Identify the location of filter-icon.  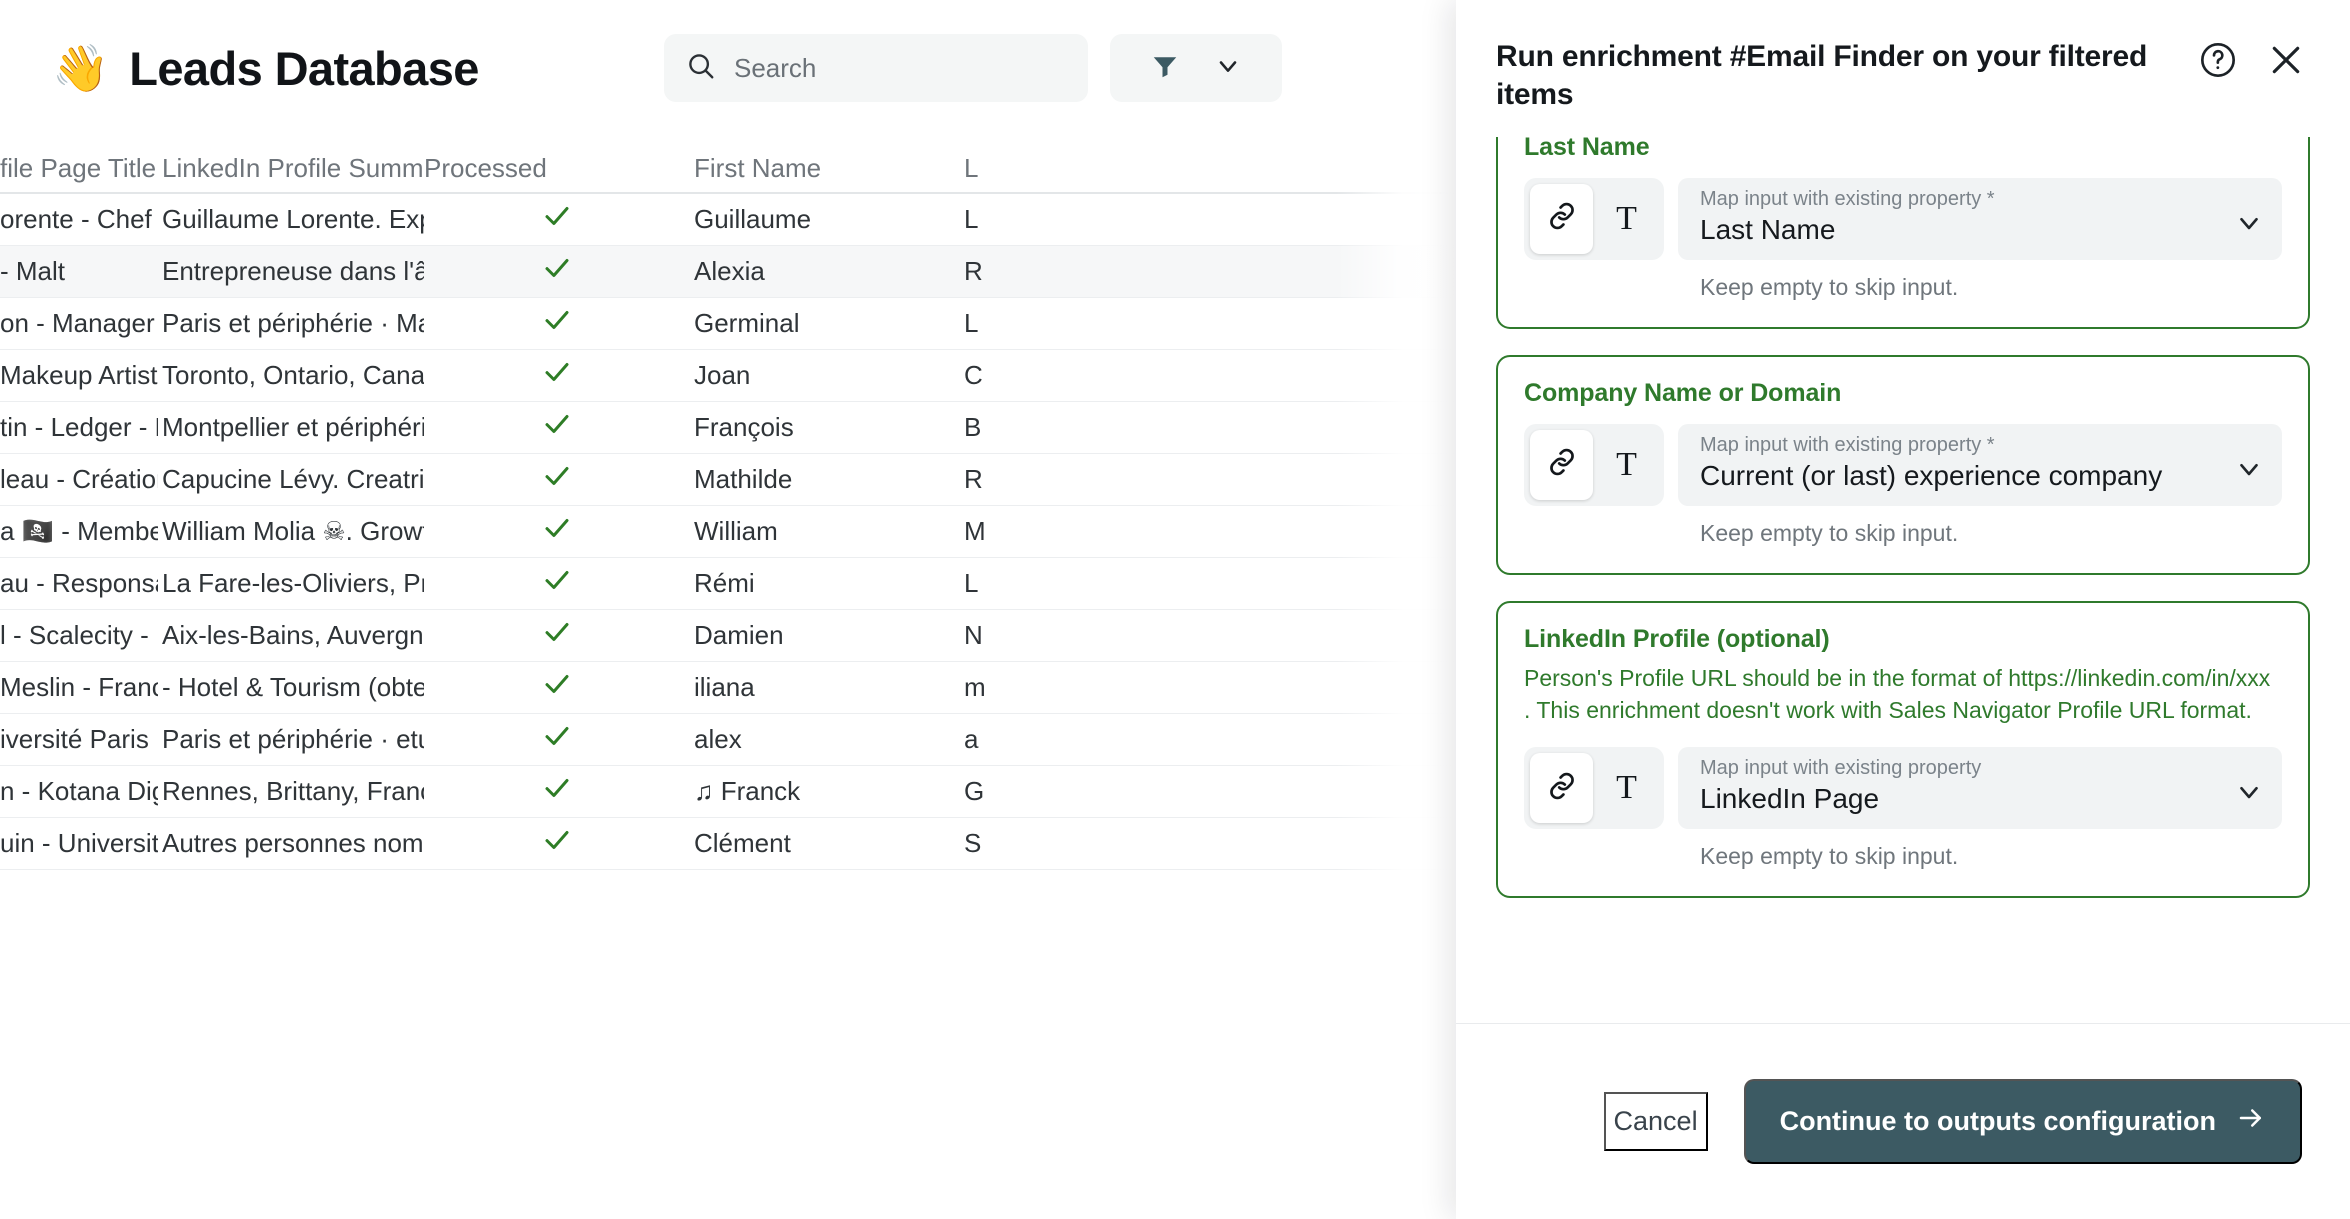
(1165, 68).